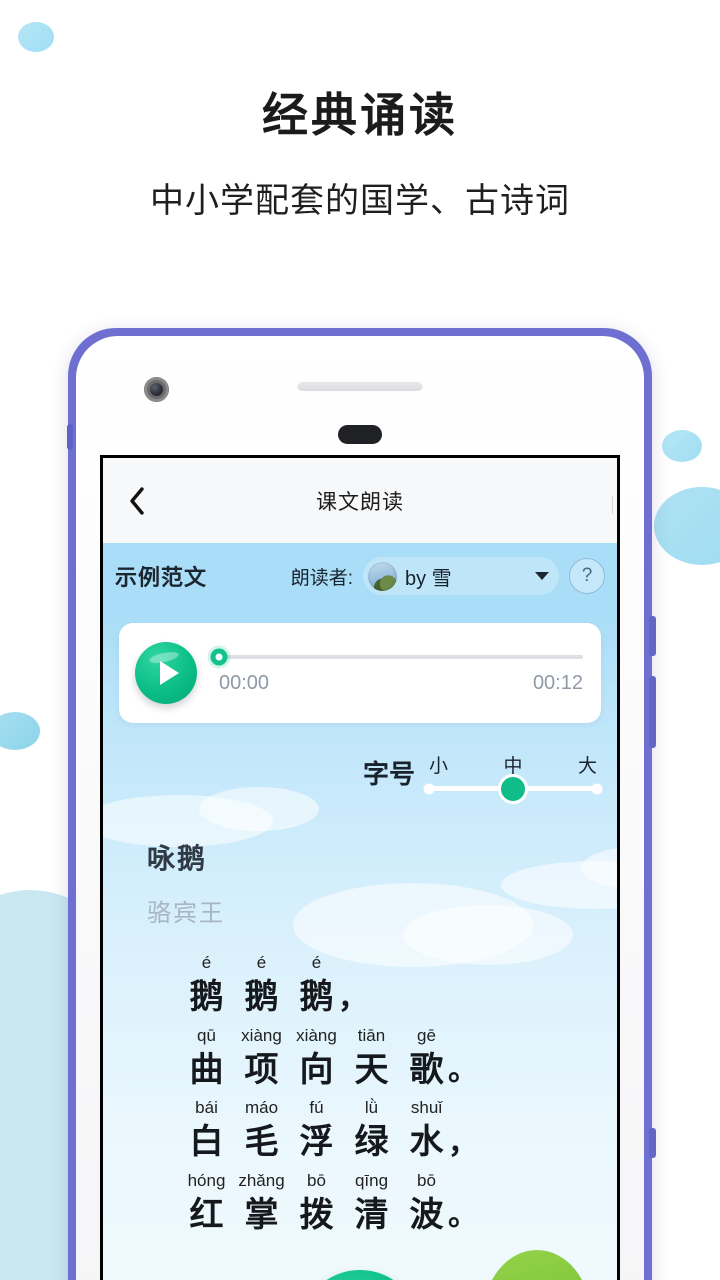 The height and width of the screenshot is (1280, 720). What do you see at coordinates (426, 1142) in the screenshot?
I see `hanzi-text: 水` at bounding box center [426, 1142].